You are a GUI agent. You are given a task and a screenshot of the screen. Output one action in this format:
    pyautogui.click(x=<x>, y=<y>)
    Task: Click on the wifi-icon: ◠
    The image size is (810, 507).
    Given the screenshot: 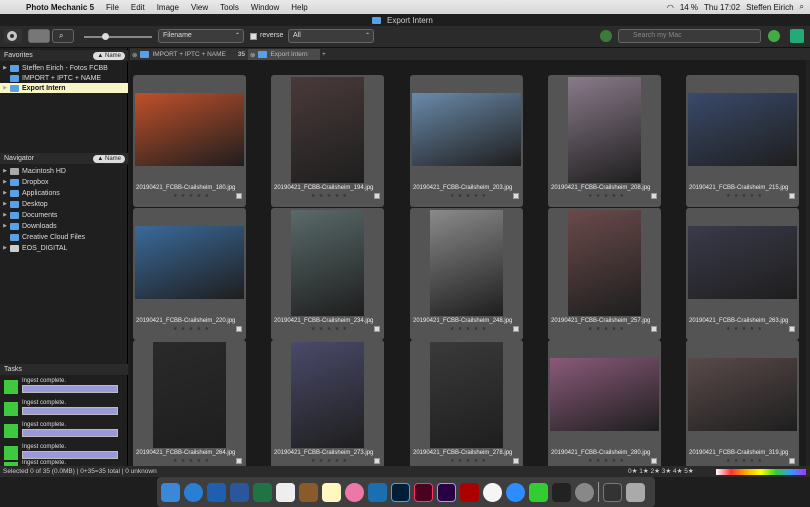 What is the action you would take?
    pyautogui.click(x=670, y=7)
    